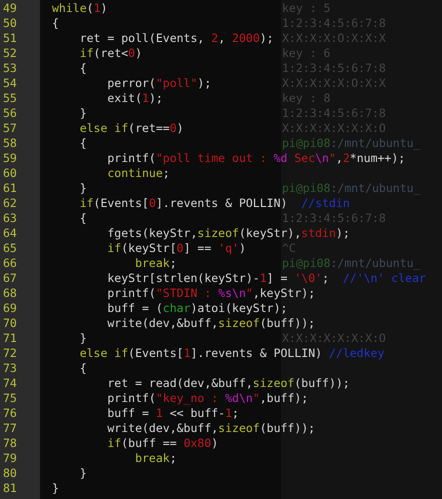 Image resolution: width=442 pixels, height=499 pixels. What do you see at coordinates (10, 443) in the screenshot?
I see `line-number: 78` at bounding box center [10, 443].